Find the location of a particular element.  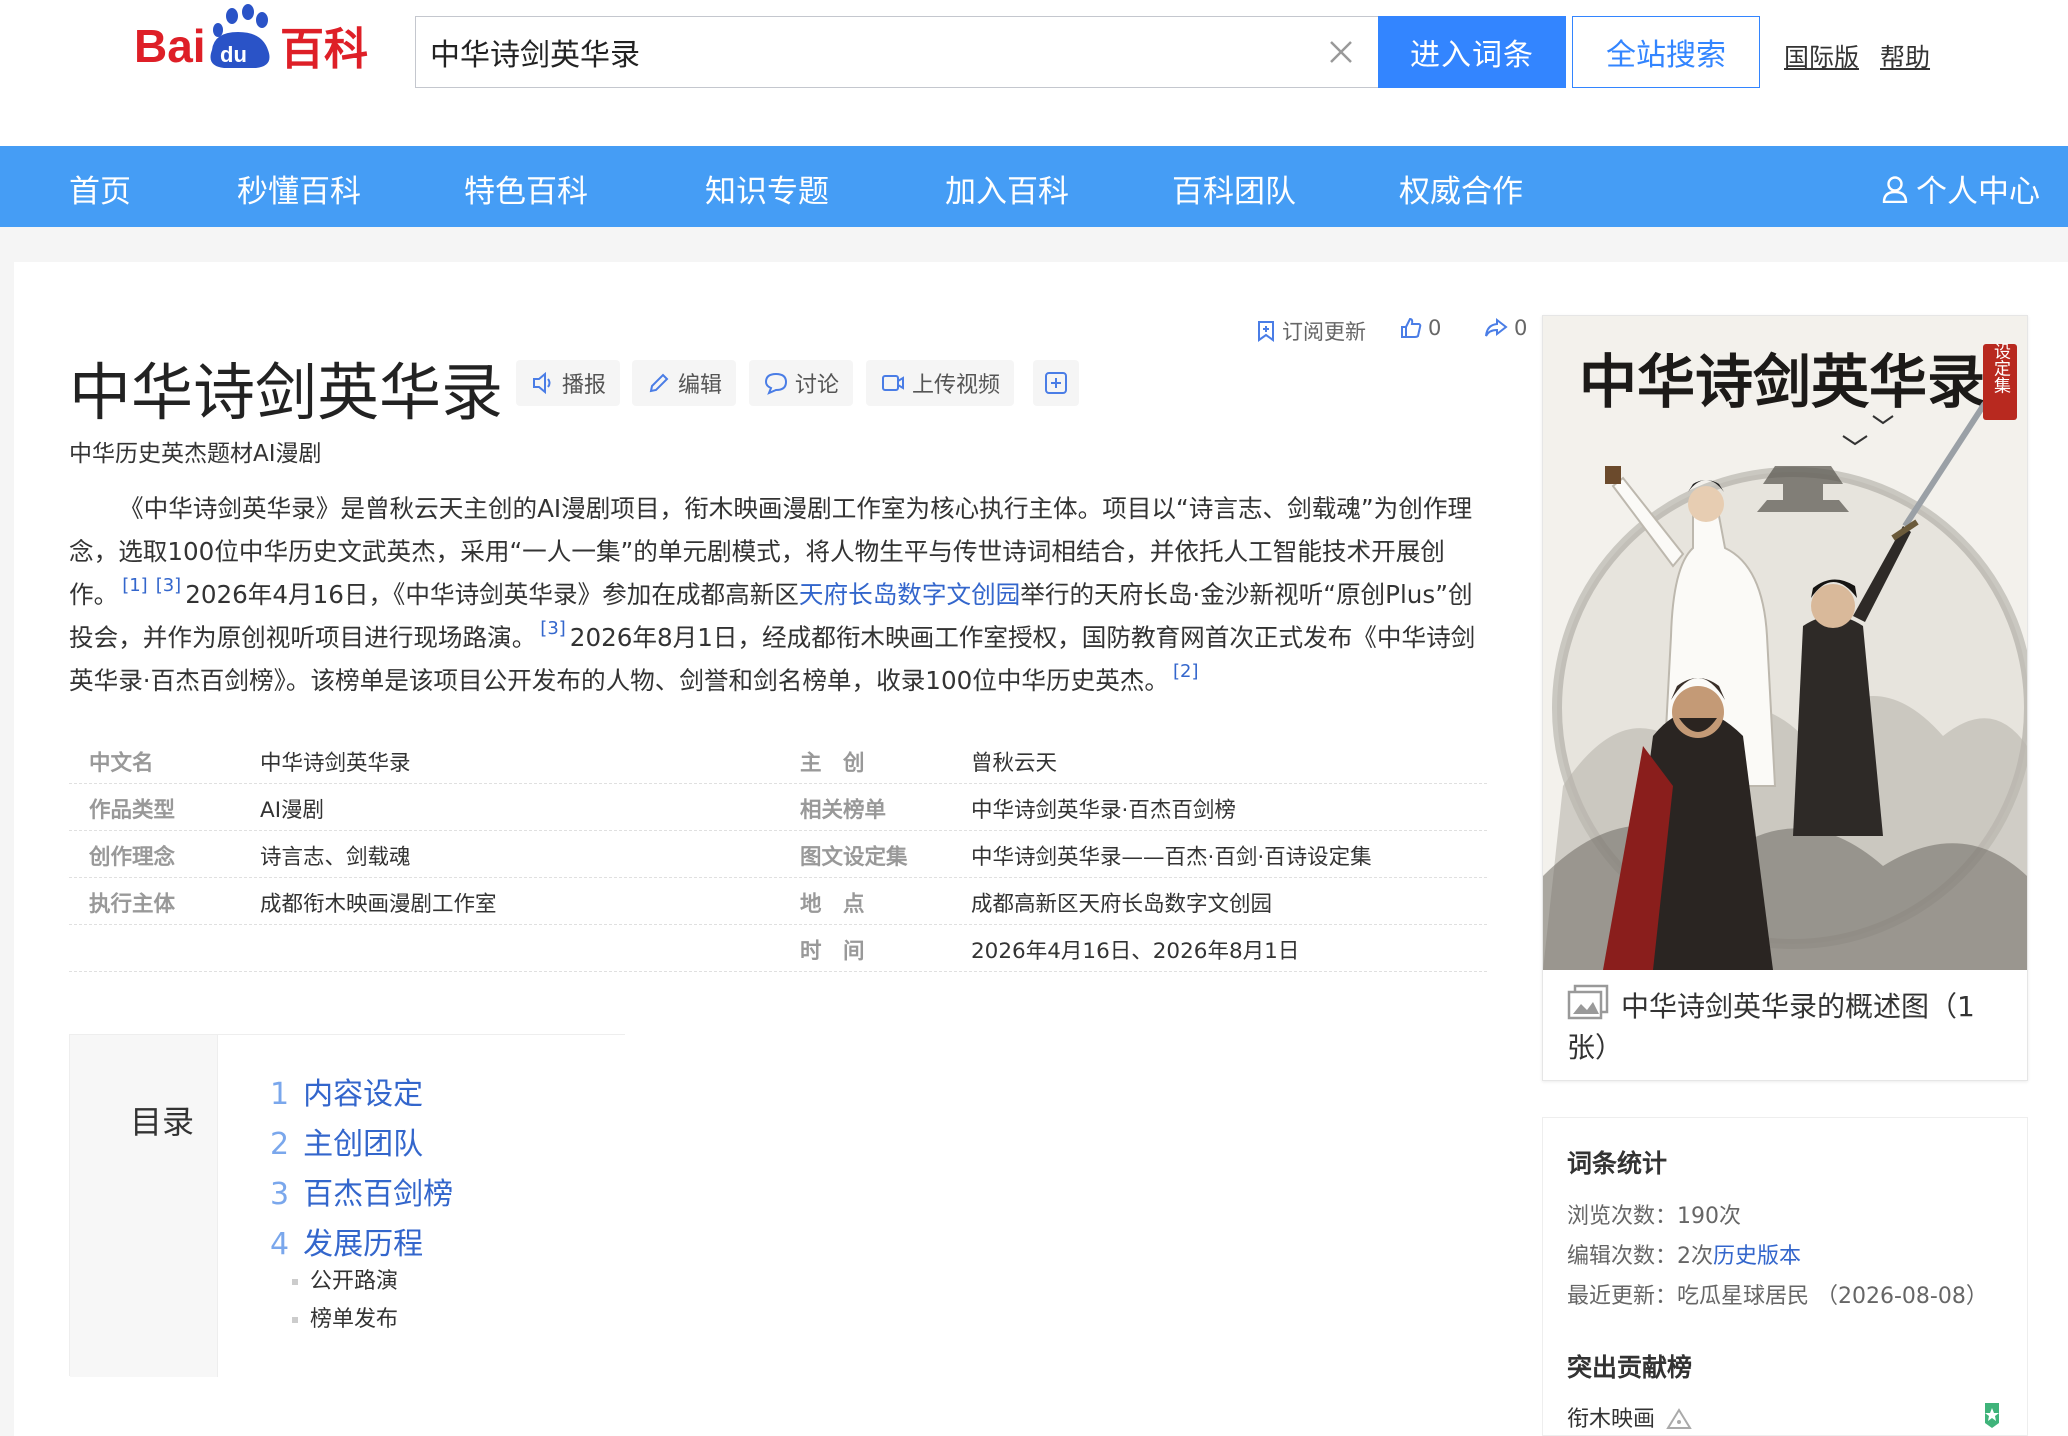

edit-button: 编辑 is located at coordinates (684, 383).